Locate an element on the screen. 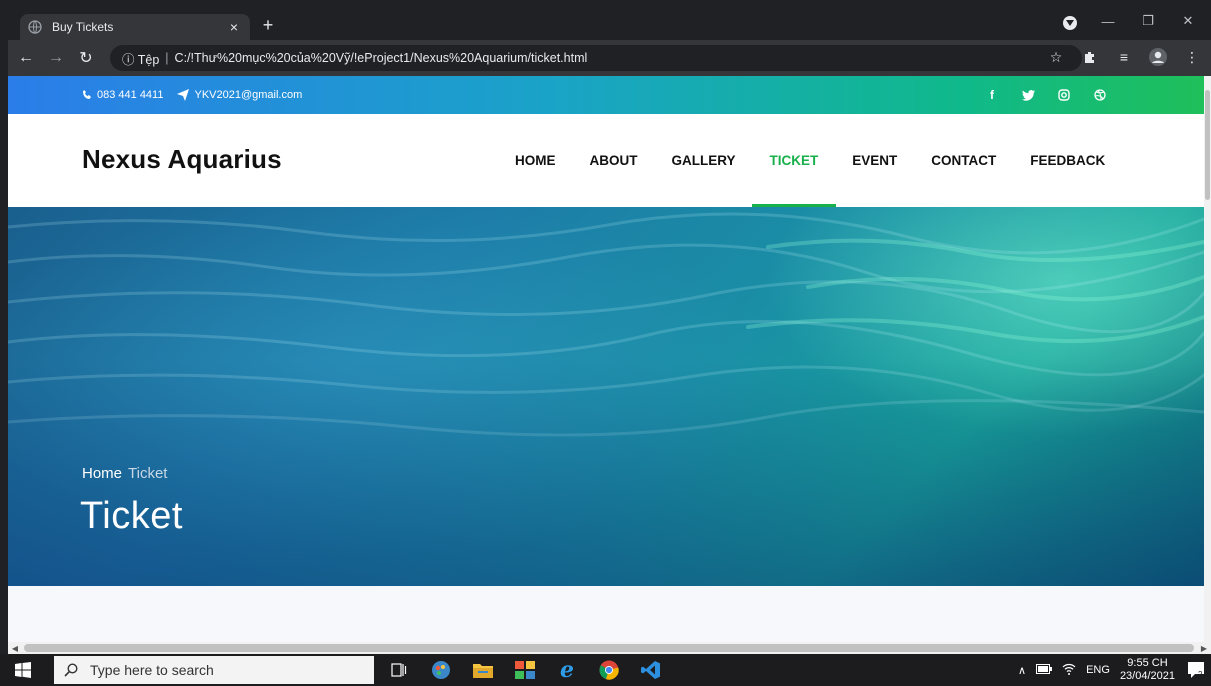 This screenshot has width=1211, height=686. notification-icon: 2 is located at coordinates (1196, 670).